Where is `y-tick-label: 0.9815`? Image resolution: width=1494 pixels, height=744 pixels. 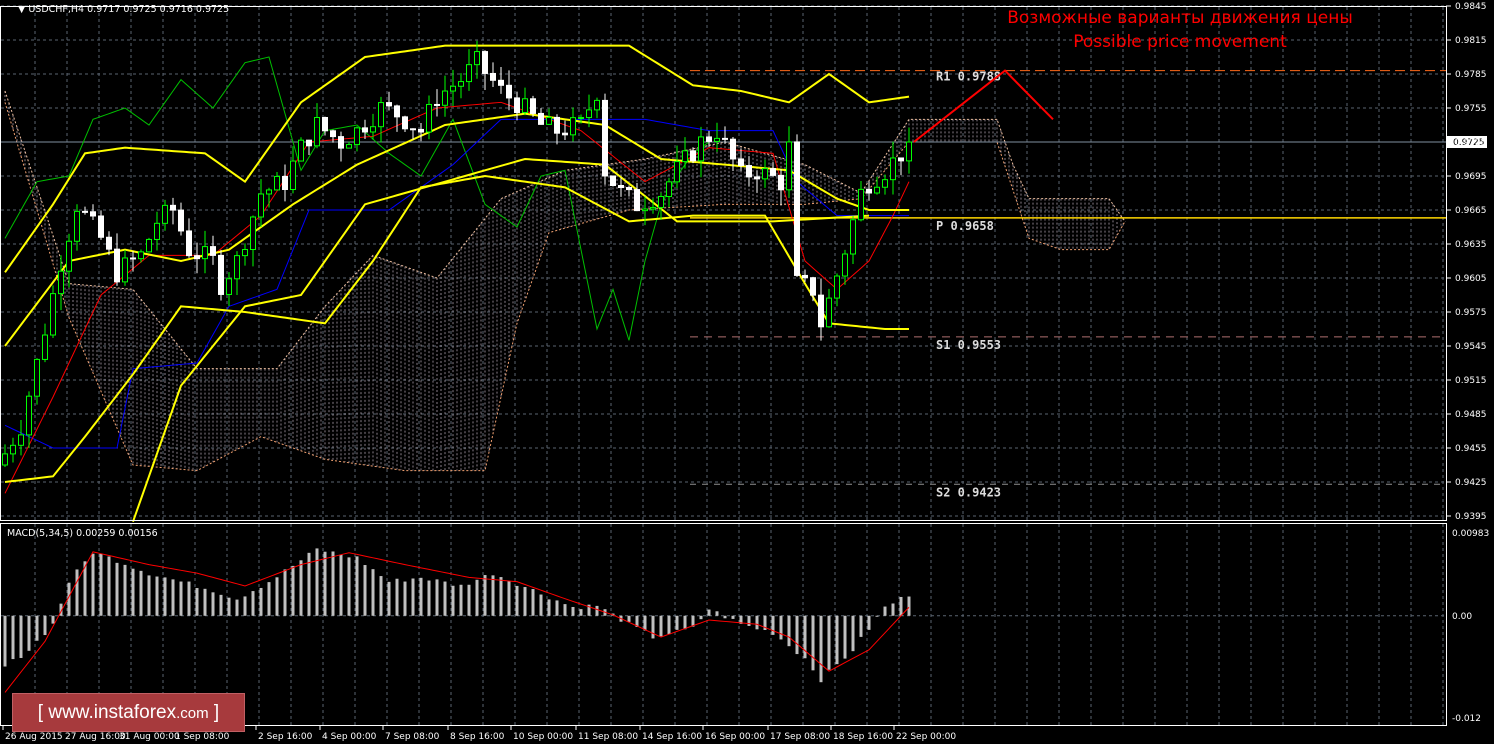 y-tick-label: 0.9815 is located at coordinates (1471, 41).